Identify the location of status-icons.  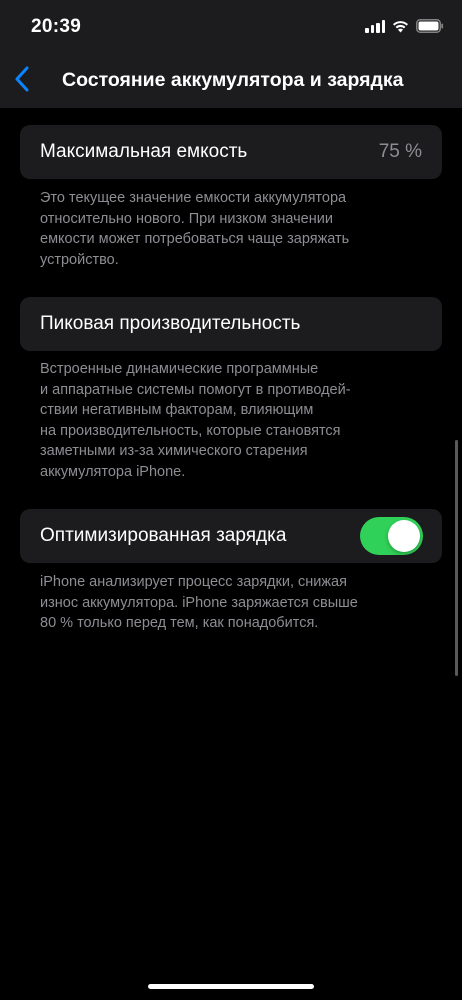
(404, 26).